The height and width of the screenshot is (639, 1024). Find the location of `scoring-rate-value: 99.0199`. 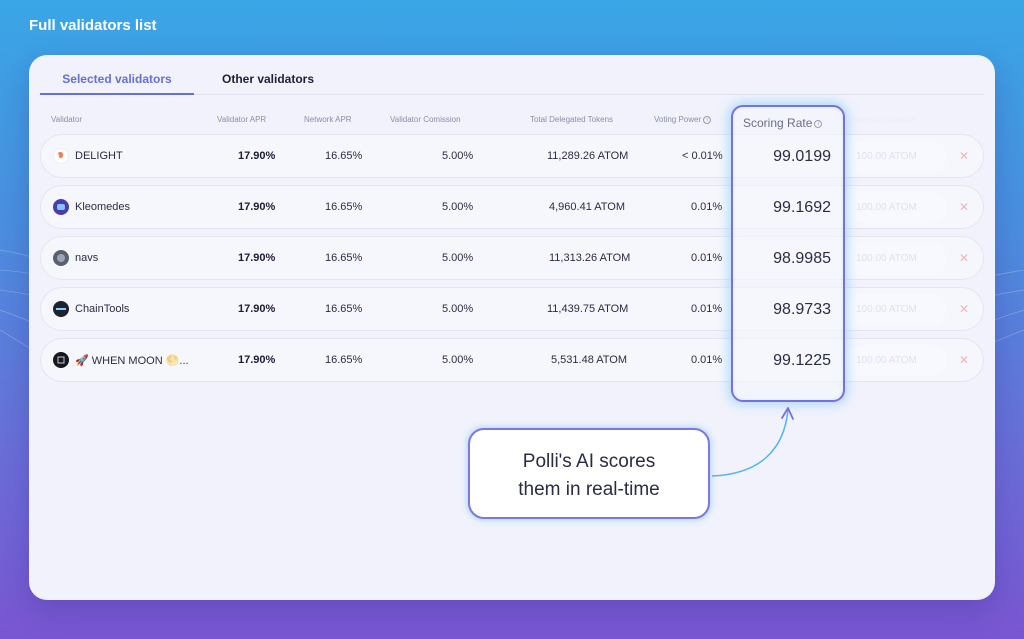

scoring-rate-value: 99.0199 is located at coordinates (802, 156).